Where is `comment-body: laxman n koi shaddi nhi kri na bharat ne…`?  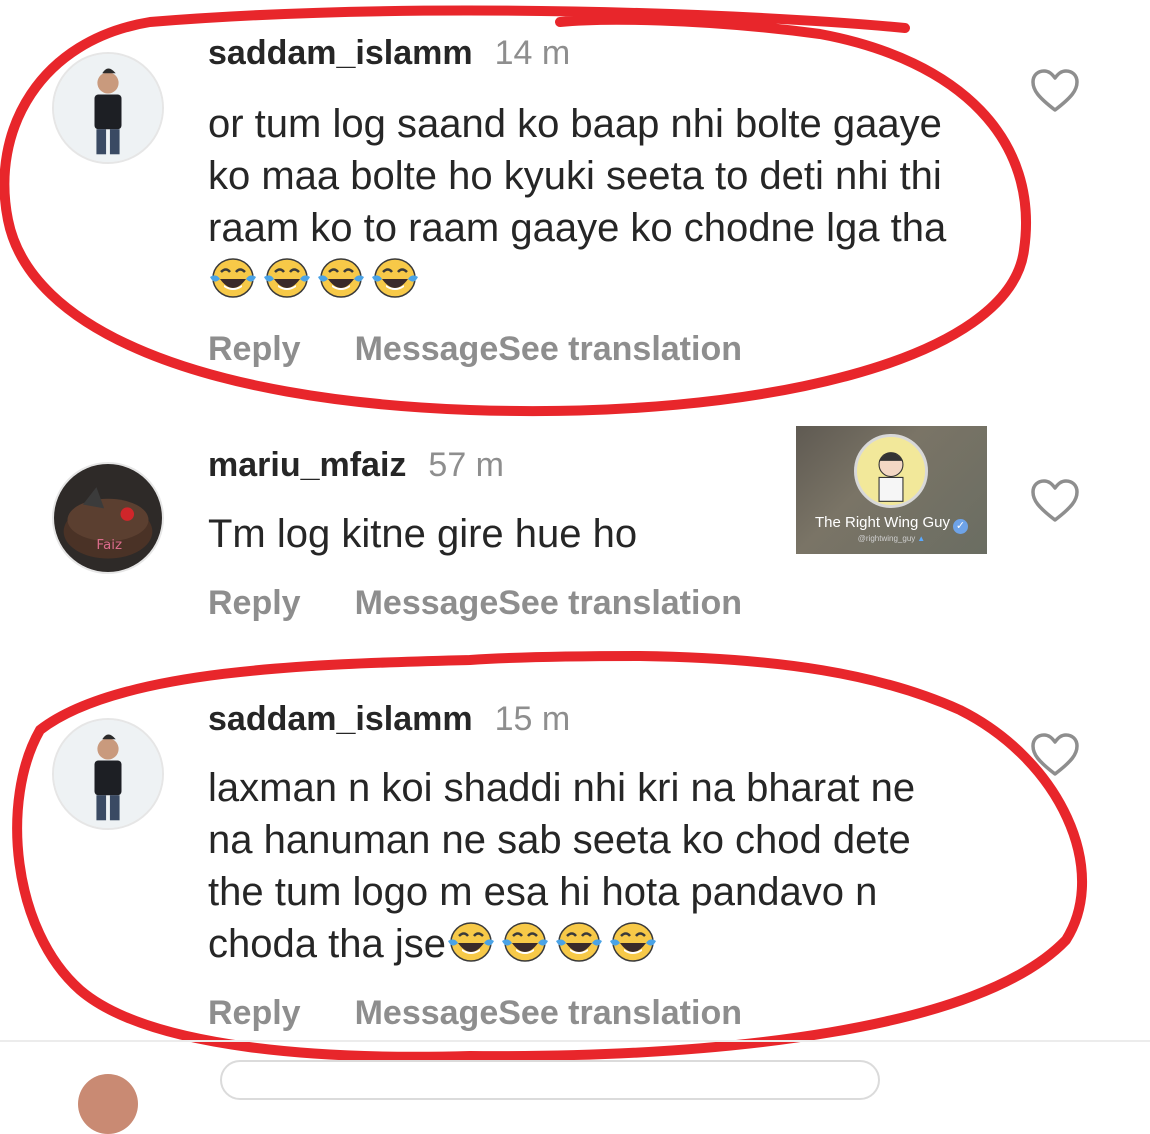 comment-body: laxman n koi shaddi nhi kri na bharat ne… is located at coordinates (588, 866).